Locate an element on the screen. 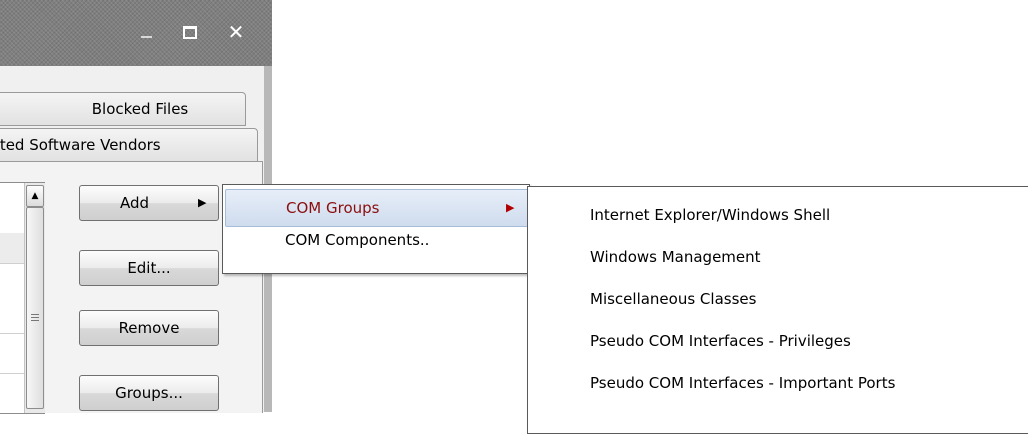 Image resolution: width=1028 pixels, height=434 pixels. tab-trusted-software-vendors: sted Software Vendors is located at coordinates (129, 145).